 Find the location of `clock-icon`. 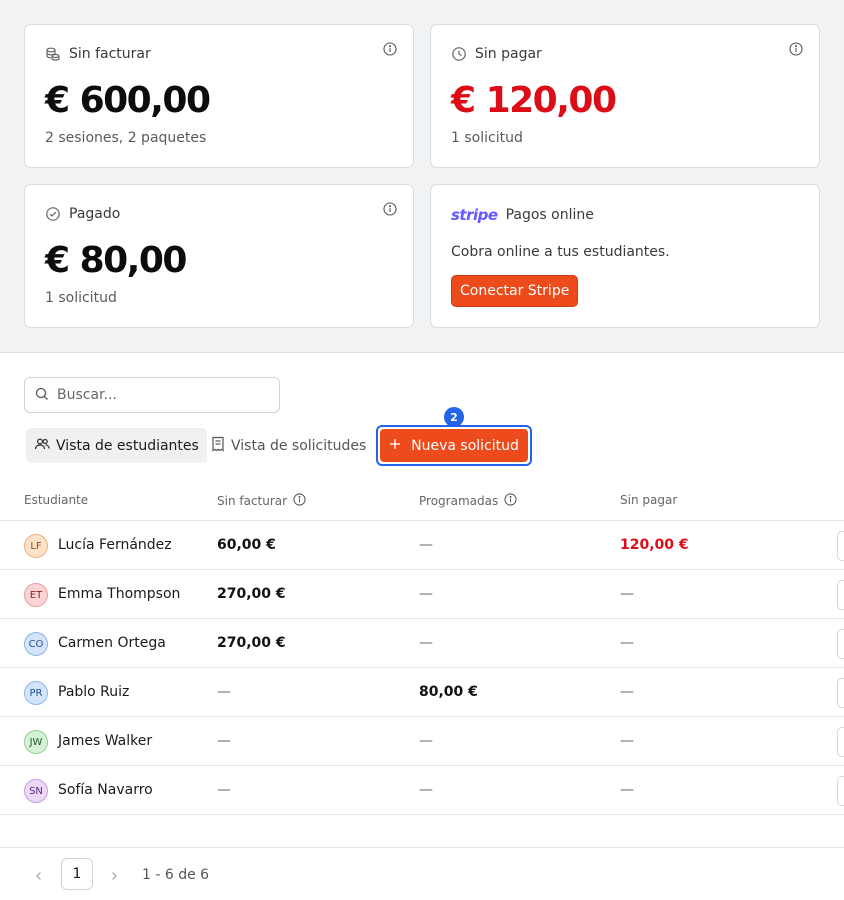

clock-icon is located at coordinates (459, 54).